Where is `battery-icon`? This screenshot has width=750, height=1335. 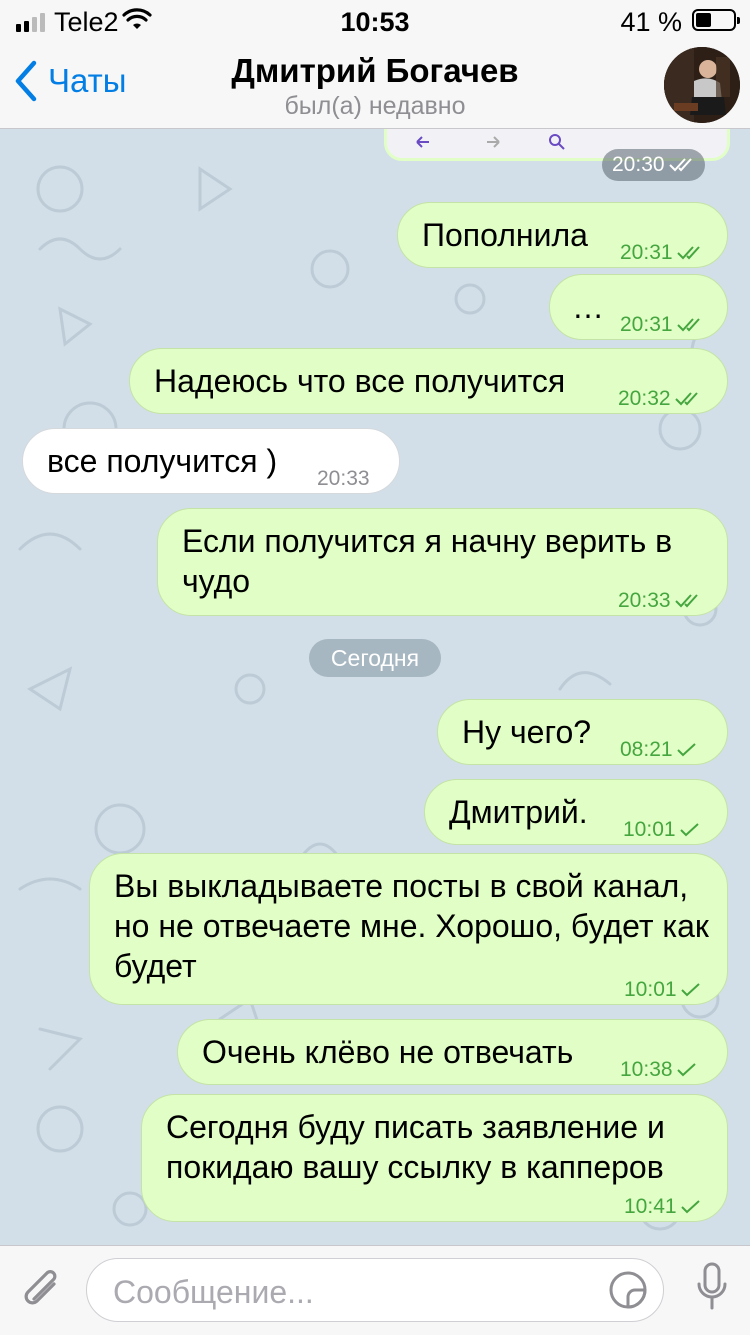 battery-icon is located at coordinates (716, 20).